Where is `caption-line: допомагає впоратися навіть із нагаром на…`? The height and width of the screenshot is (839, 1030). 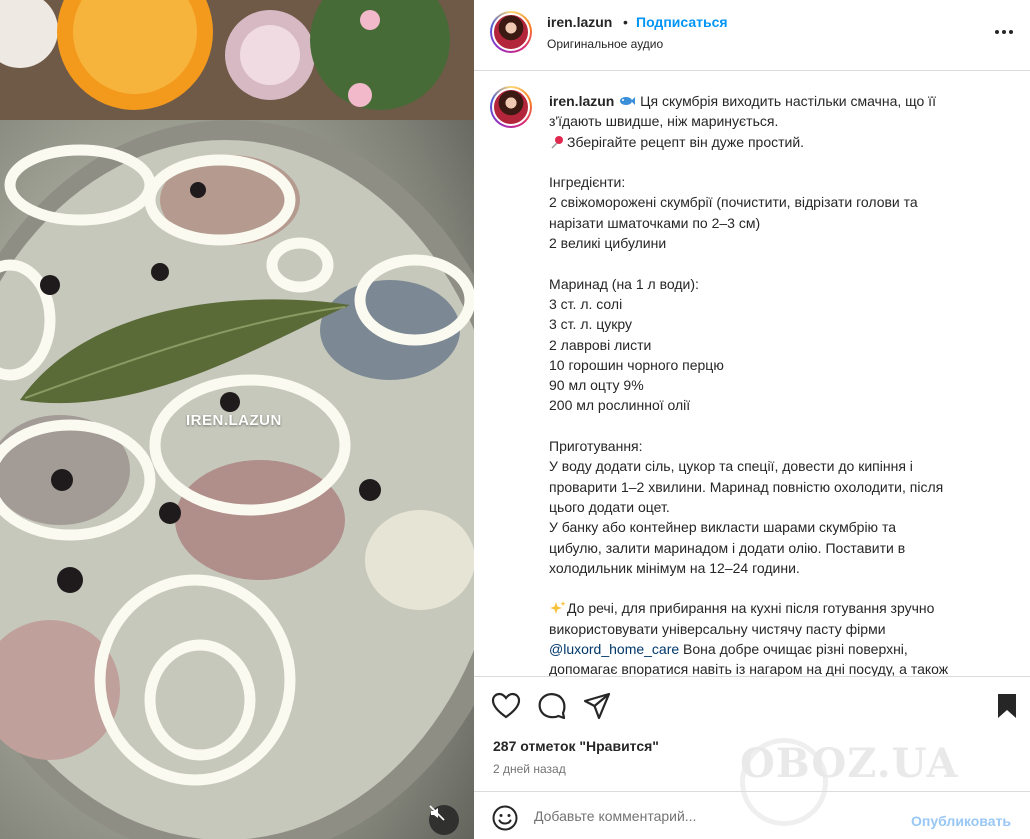 caption-line: допомагає впоратися навіть із нагаром на… is located at coordinates (749, 668).